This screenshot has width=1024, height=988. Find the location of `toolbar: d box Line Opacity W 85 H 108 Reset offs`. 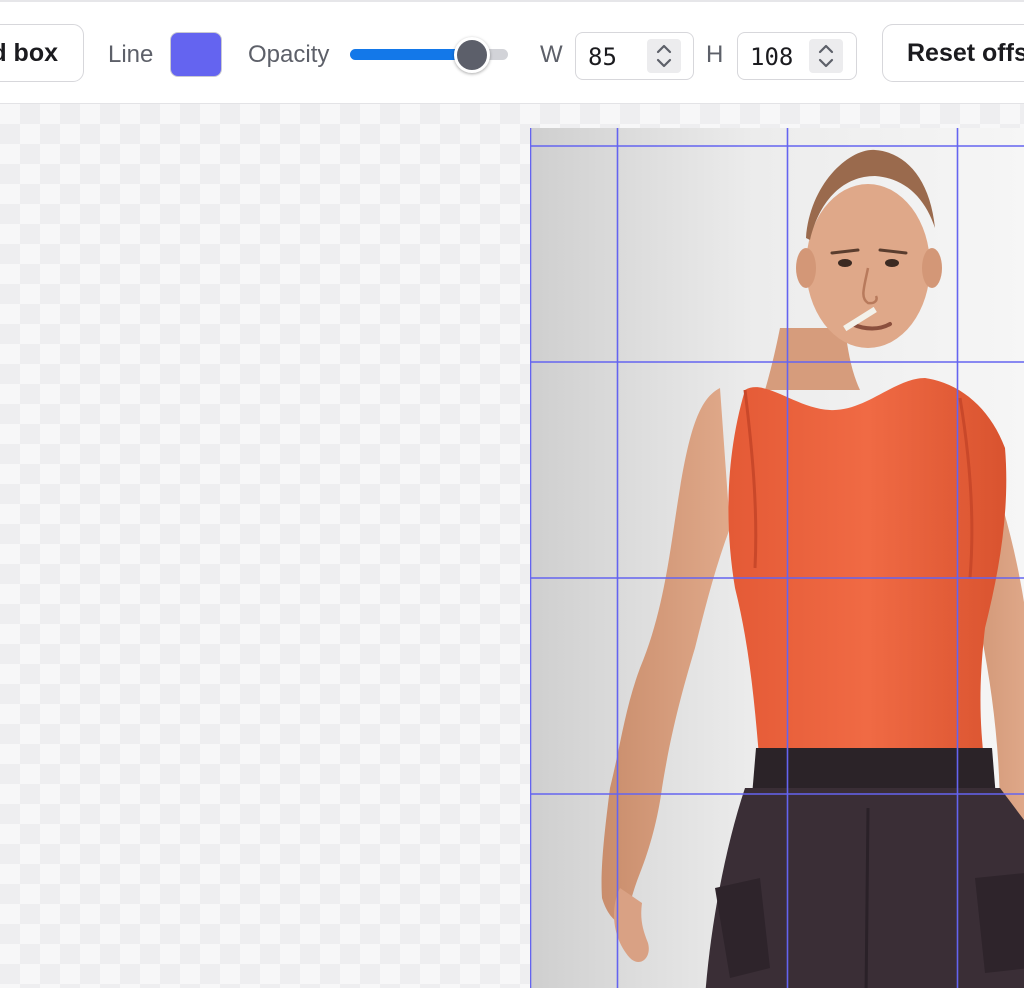

toolbar: d box Line Opacity W 85 H 108 Reset offs is located at coordinates (512, 52).